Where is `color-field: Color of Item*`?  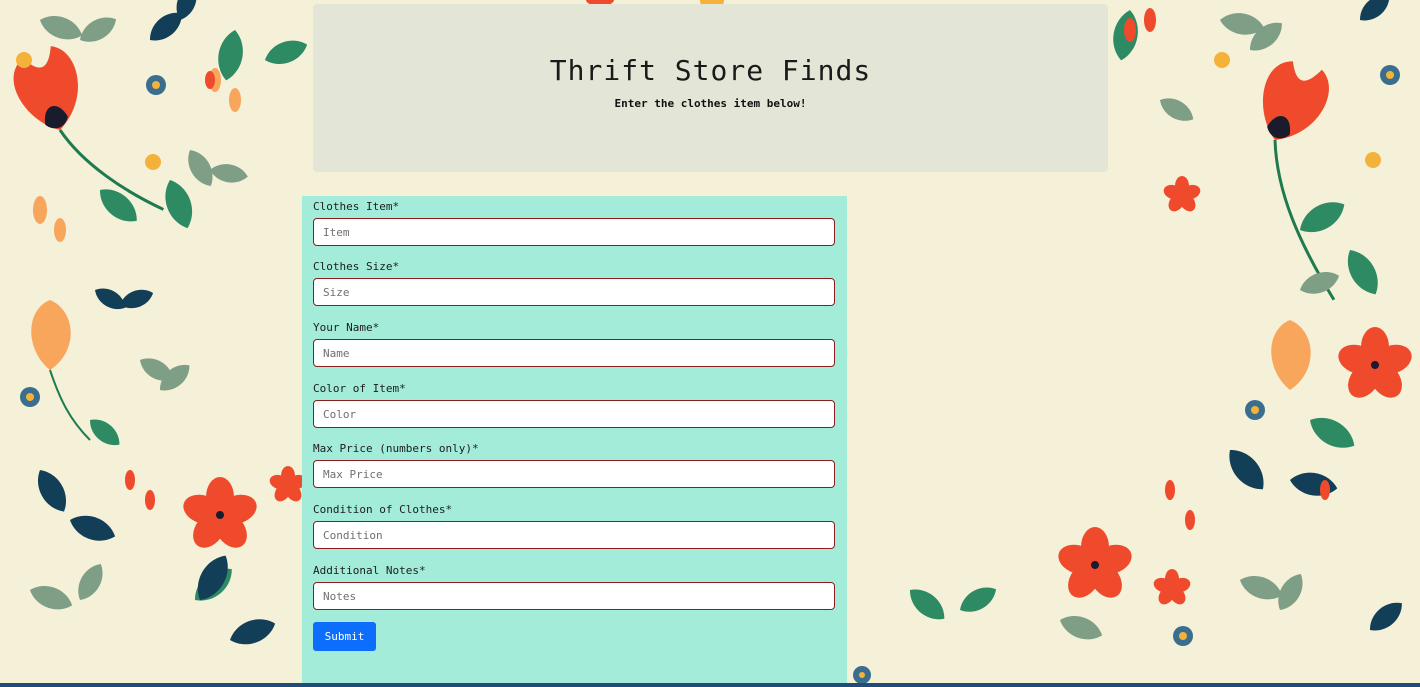 color-field: Color of Item* is located at coordinates (574, 405).